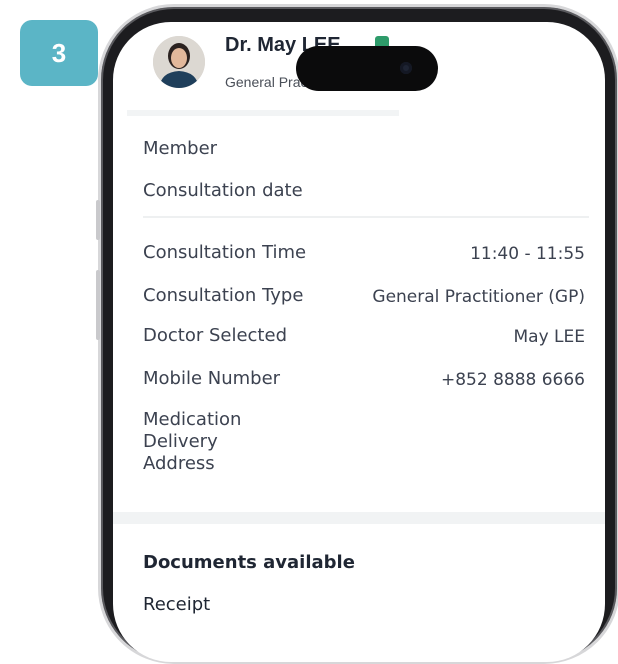  I want to click on doctor-photo-icon, so click(179, 62).